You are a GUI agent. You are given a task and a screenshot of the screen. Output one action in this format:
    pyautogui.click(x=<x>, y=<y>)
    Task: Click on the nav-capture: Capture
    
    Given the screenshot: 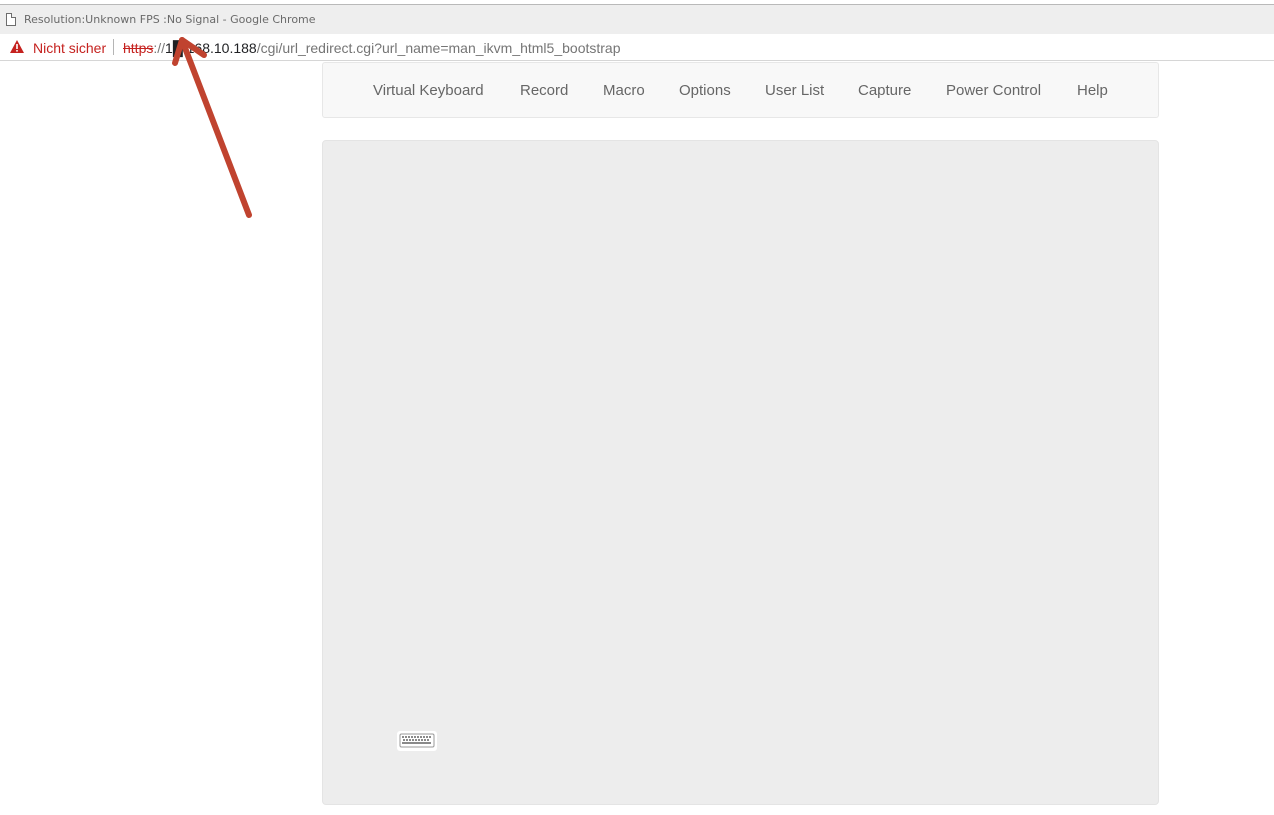 What is the action you would take?
    pyautogui.click(x=884, y=90)
    